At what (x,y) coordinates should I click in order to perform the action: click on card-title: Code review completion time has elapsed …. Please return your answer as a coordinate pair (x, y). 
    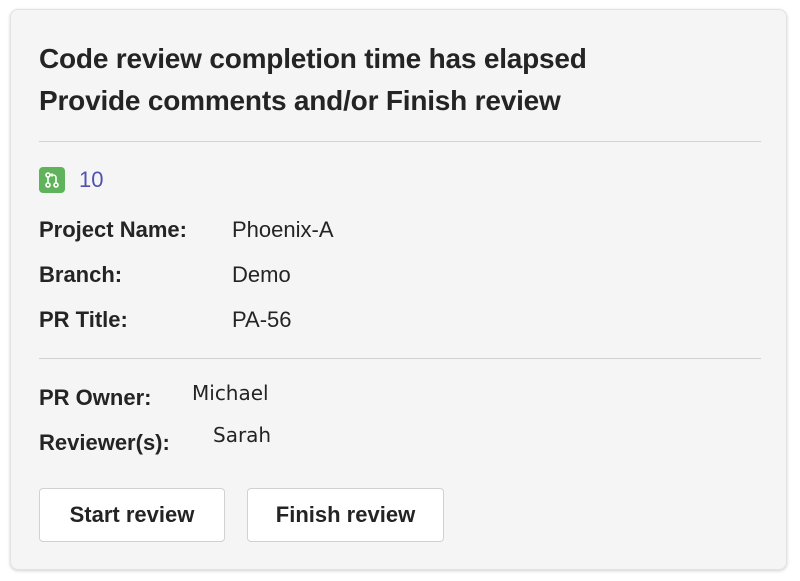
    Looking at the image, I should click on (313, 80).